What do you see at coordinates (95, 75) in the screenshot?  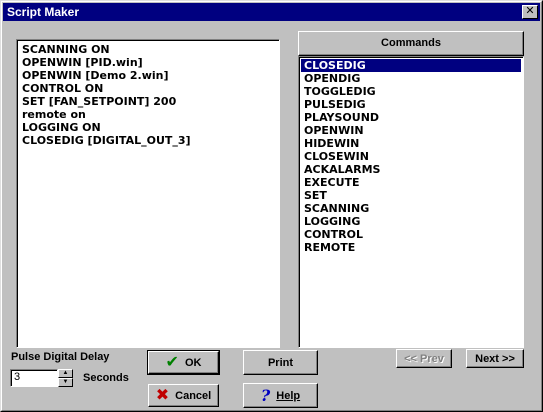 I see `script-line: OPENWIN [Demo 2.win]` at bounding box center [95, 75].